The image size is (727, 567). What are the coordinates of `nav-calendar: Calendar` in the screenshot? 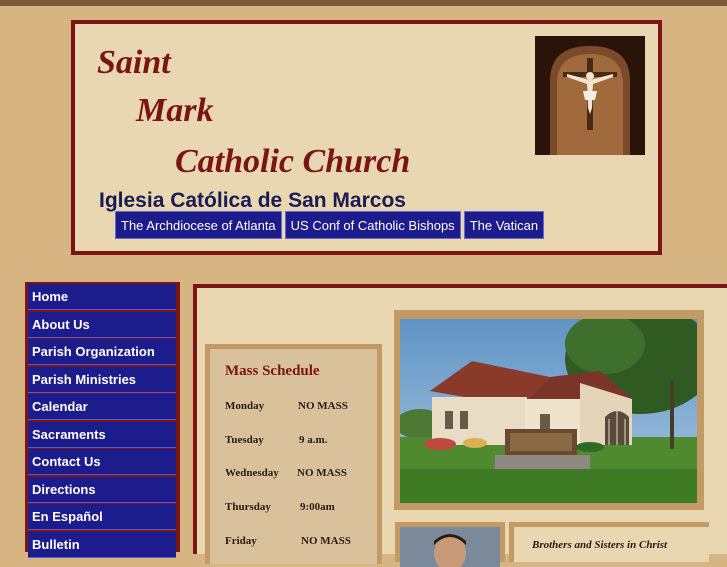 It's located at (102, 407).